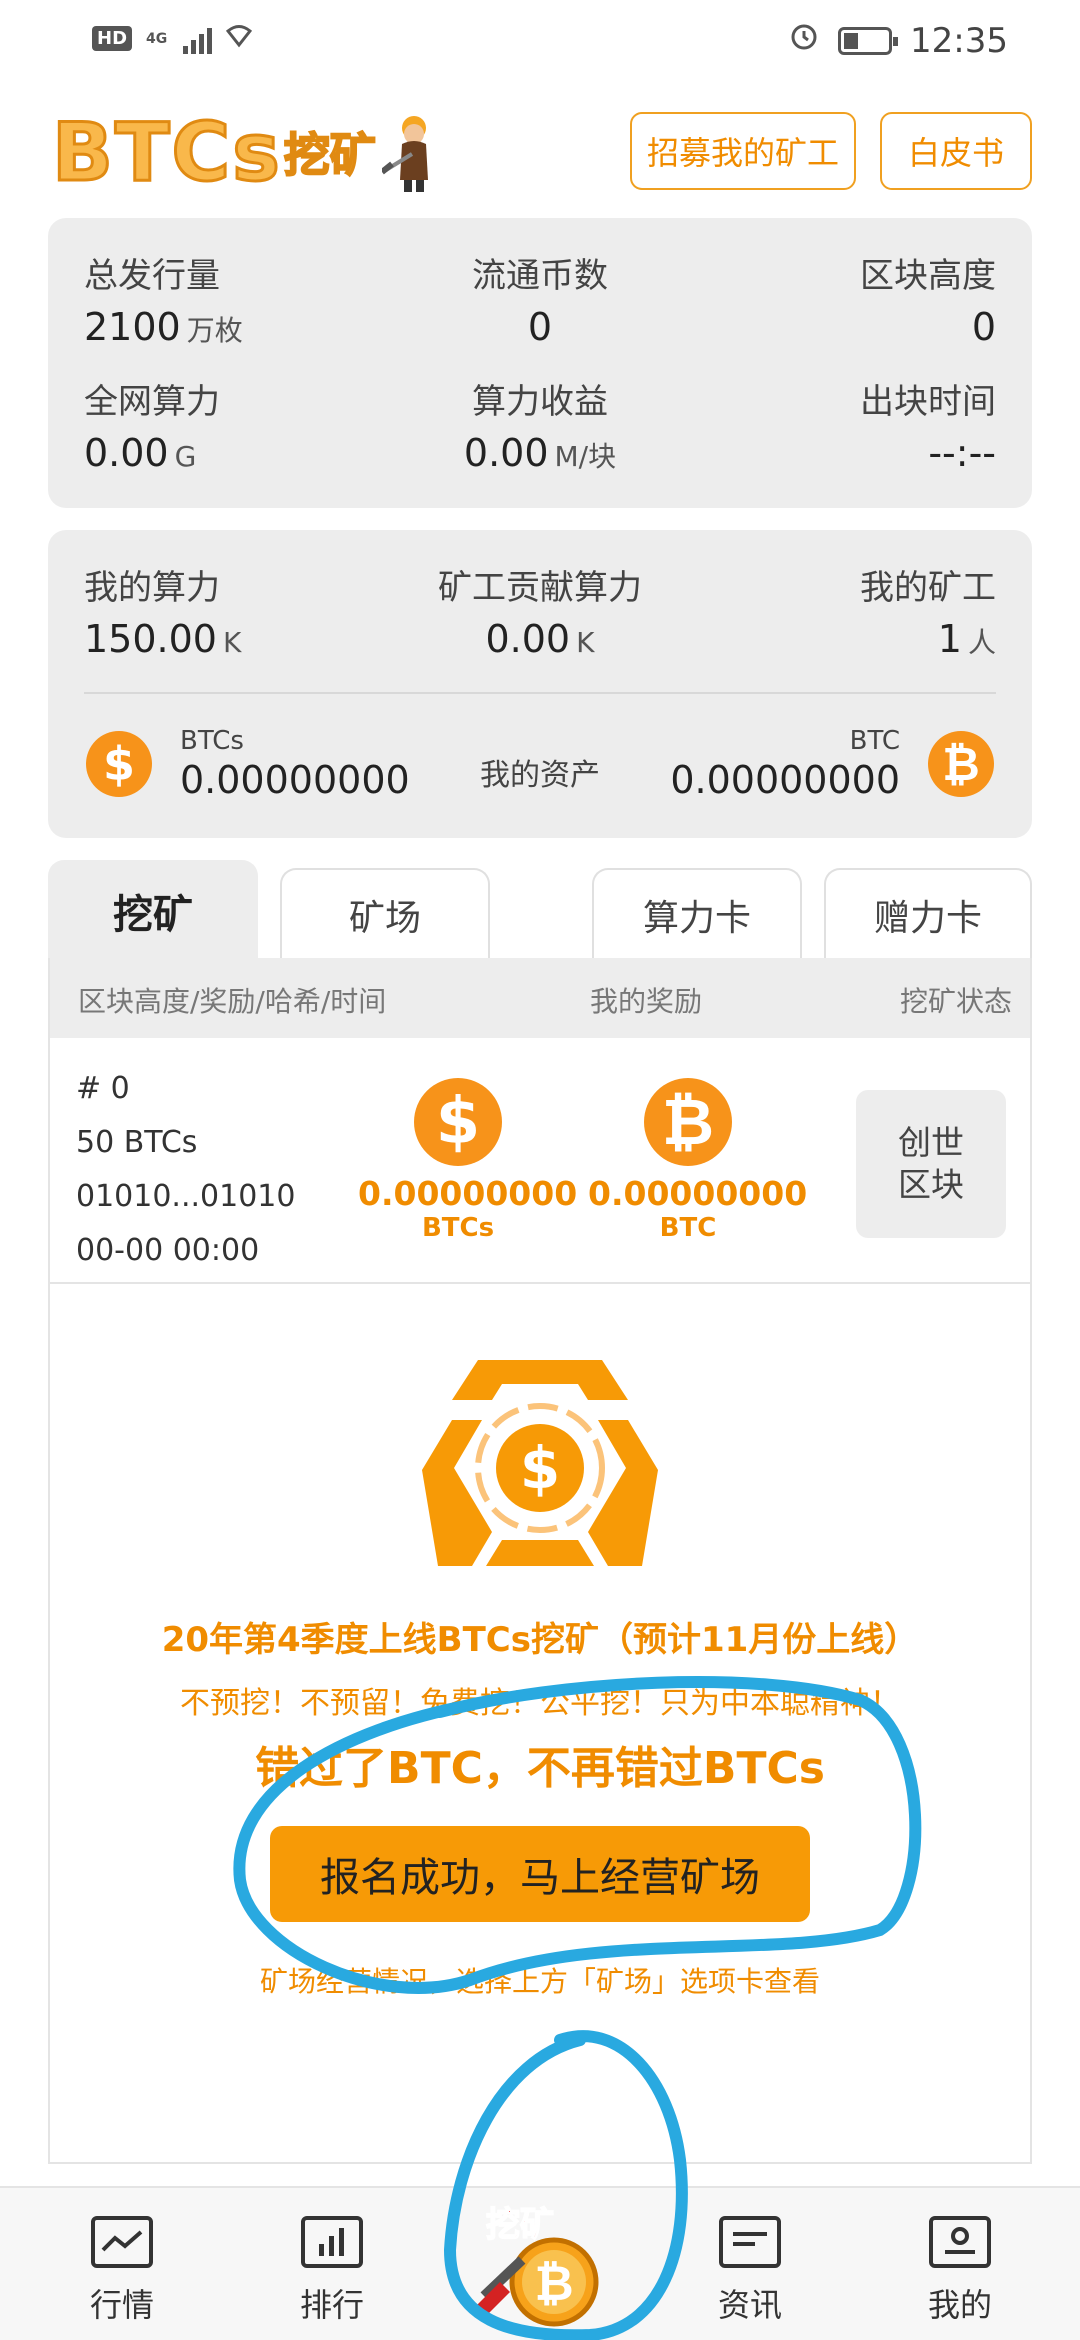 This screenshot has width=1080, height=2340. I want to click on tab-mining-farm: 矿场, so click(385, 914).